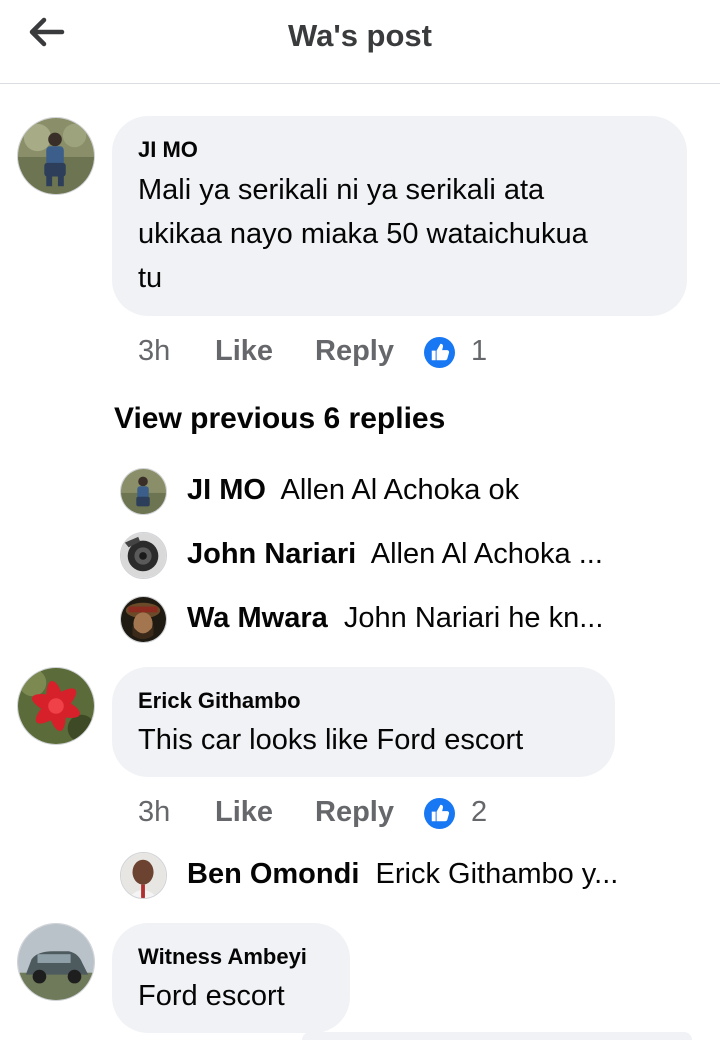  I want to click on view-previous-replies-link: View previous 6 replies, so click(279, 419).